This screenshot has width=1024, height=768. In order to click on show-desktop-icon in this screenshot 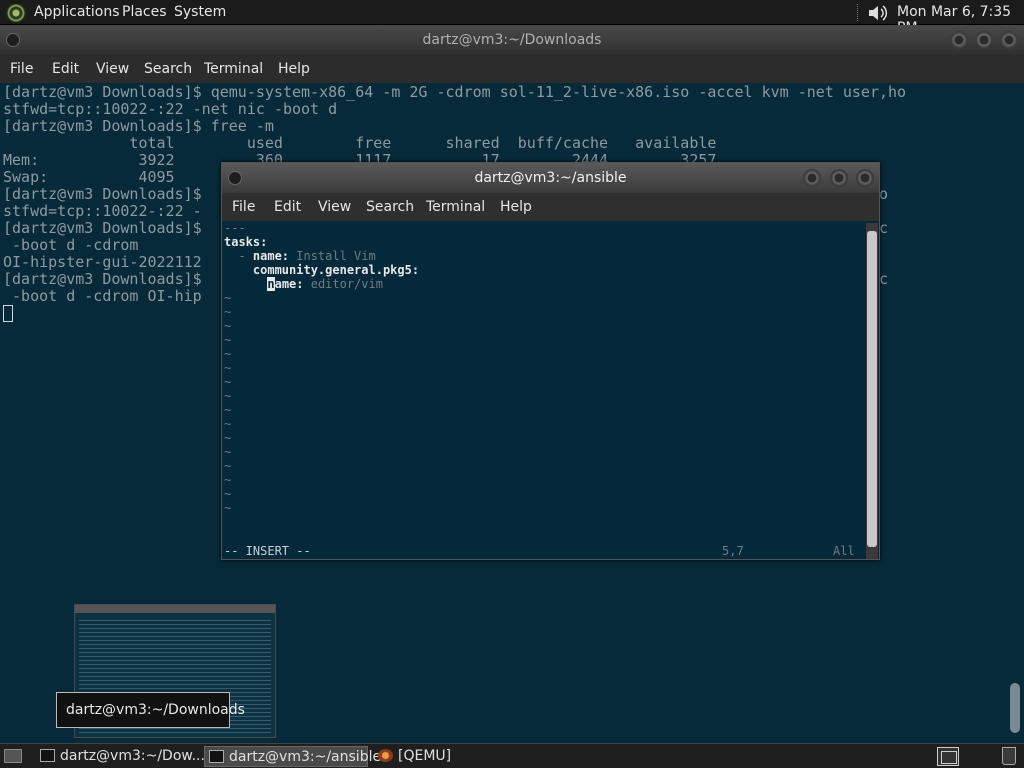, I will do `click(13, 756)`.